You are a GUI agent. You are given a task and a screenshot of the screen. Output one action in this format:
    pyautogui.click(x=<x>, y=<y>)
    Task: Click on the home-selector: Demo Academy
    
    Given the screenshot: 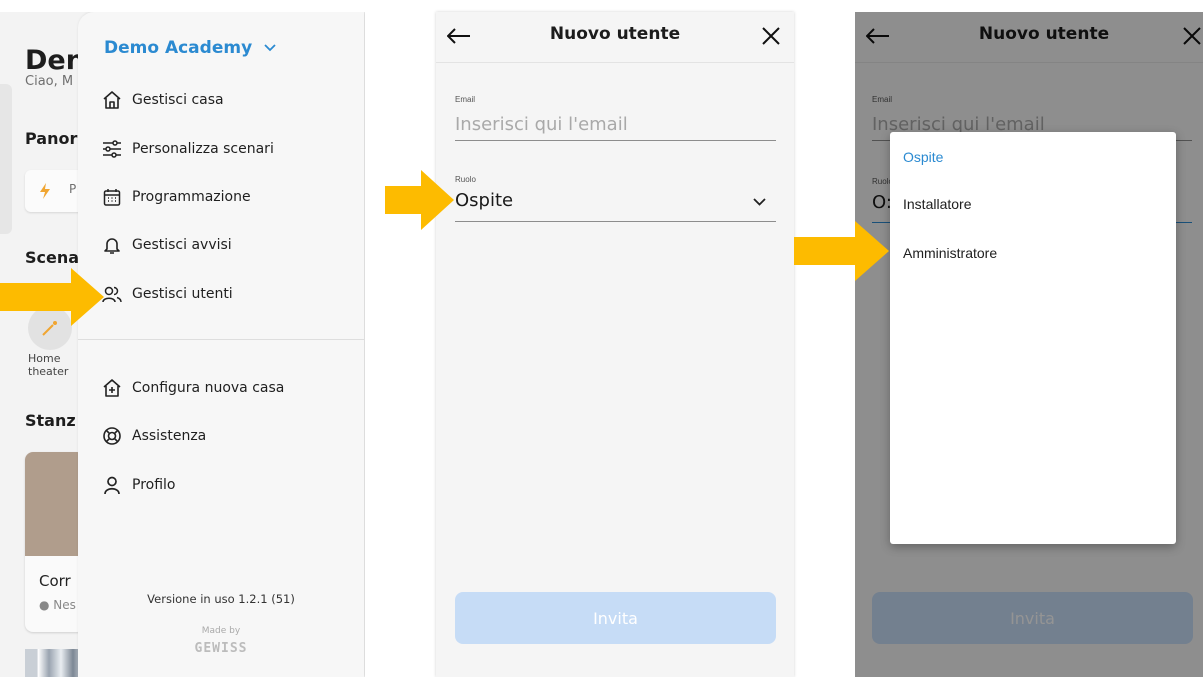 What is the action you would take?
    pyautogui.click(x=190, y=48)
    